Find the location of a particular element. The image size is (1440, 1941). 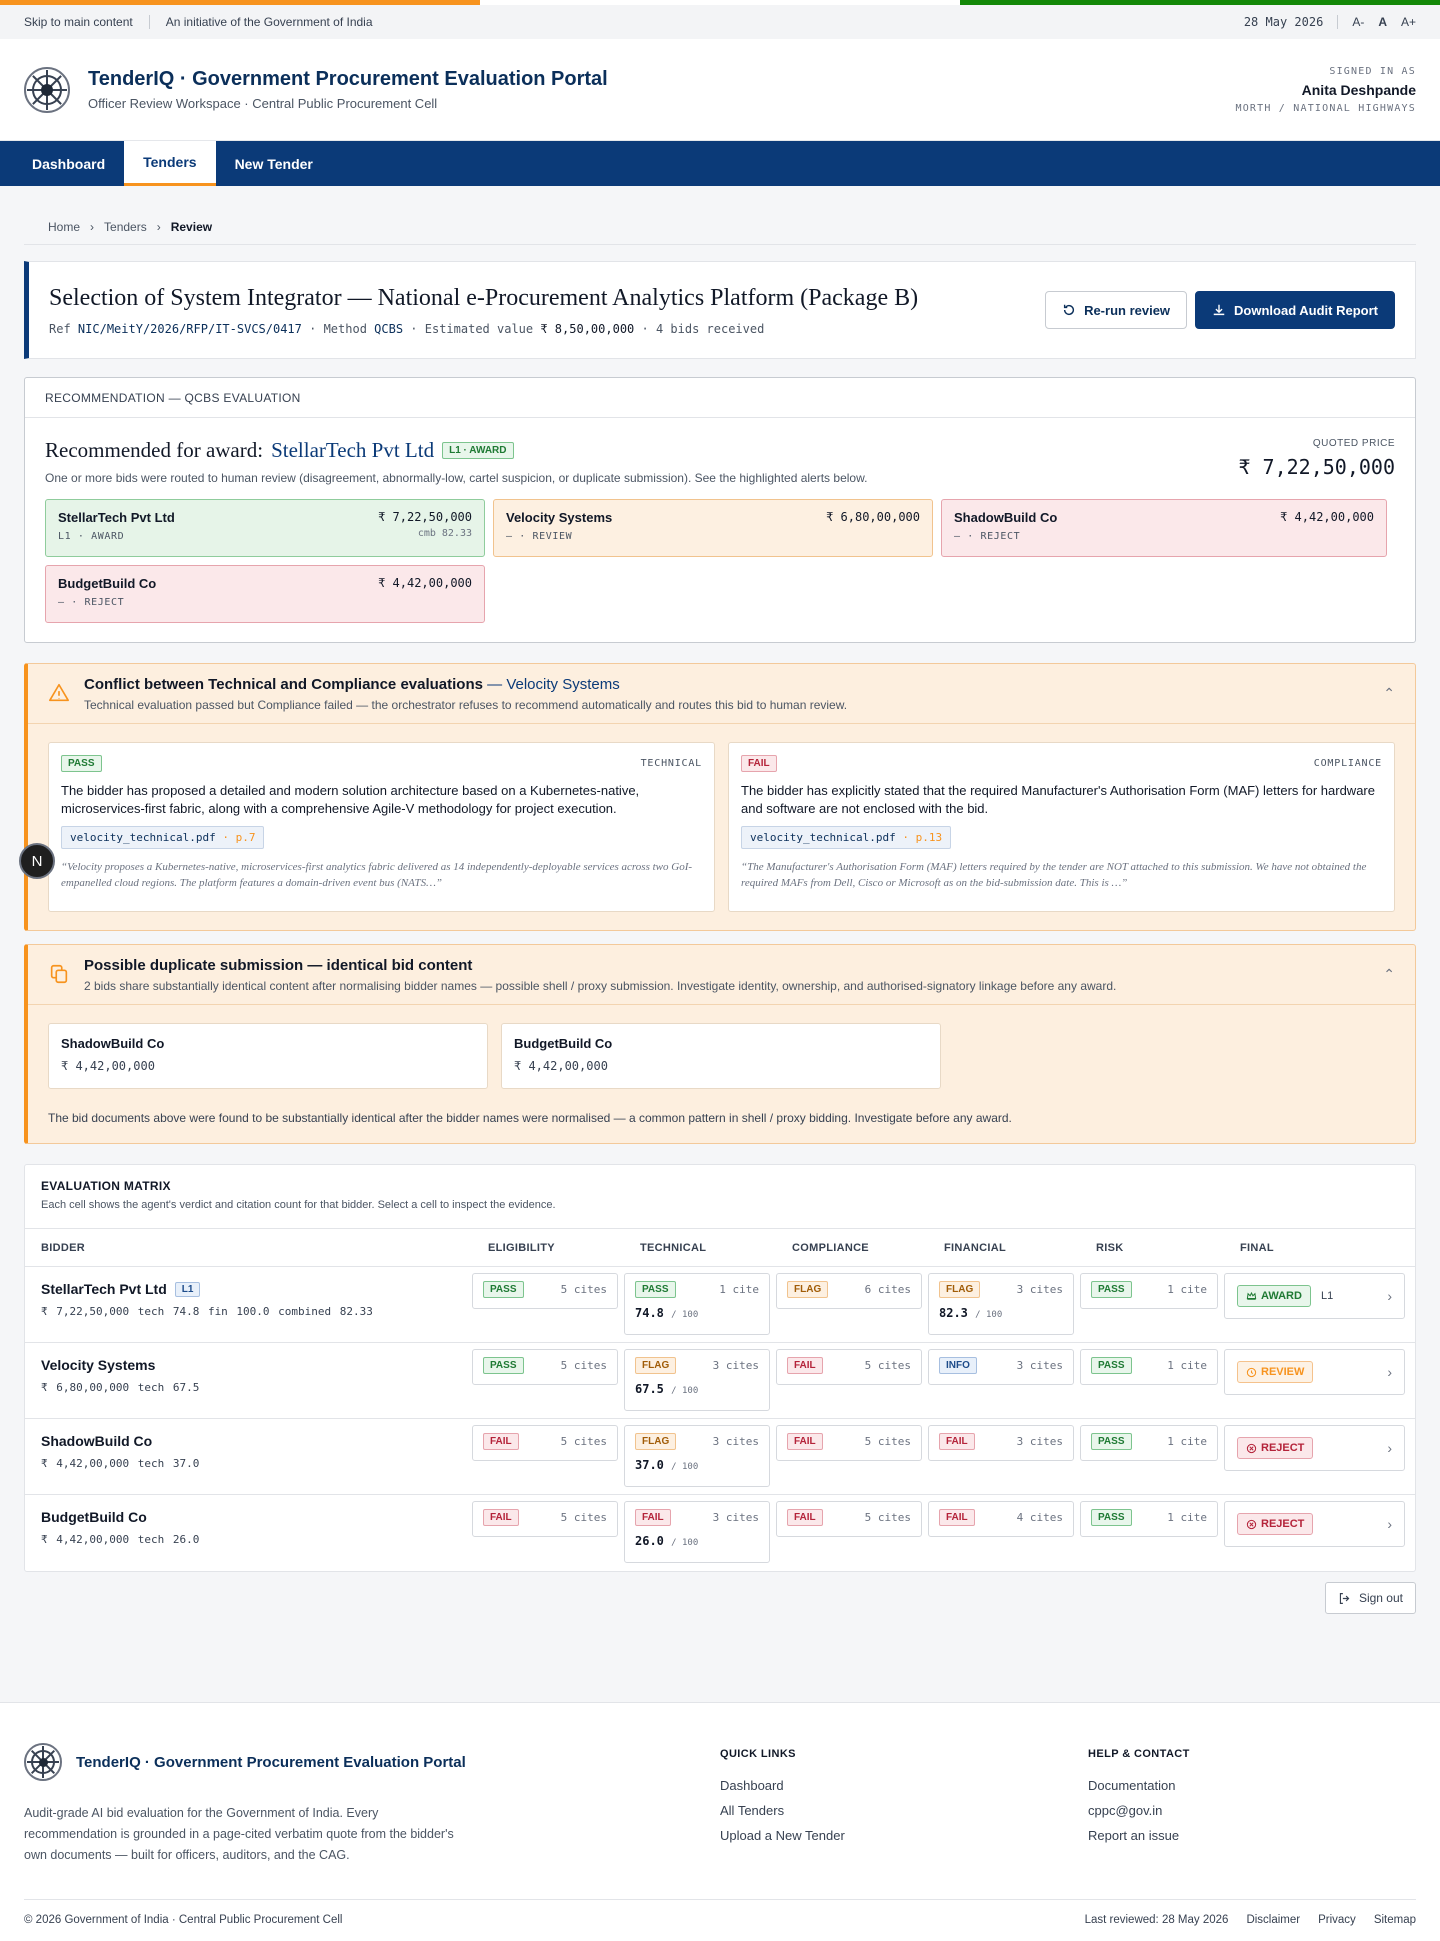

initiative-text: An initiative of the Government of India is located at coordinates (269, 22).